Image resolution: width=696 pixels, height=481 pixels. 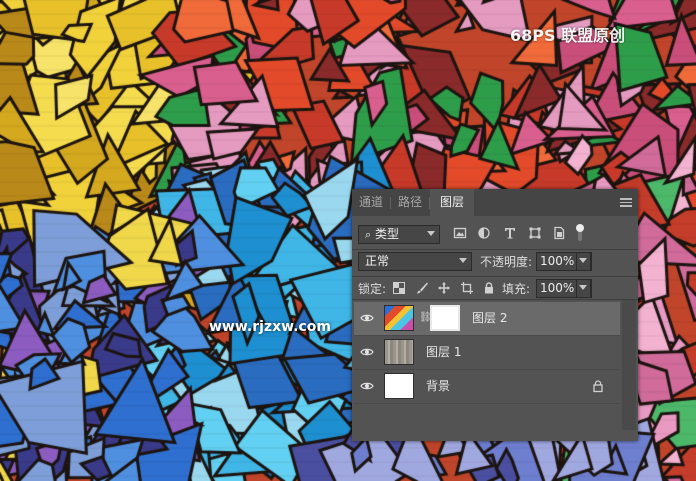 What do you see at coordinates (387, 234) in the screenshot?
I see `filter-kind-label: 类型` at bounding box center [387, 234].